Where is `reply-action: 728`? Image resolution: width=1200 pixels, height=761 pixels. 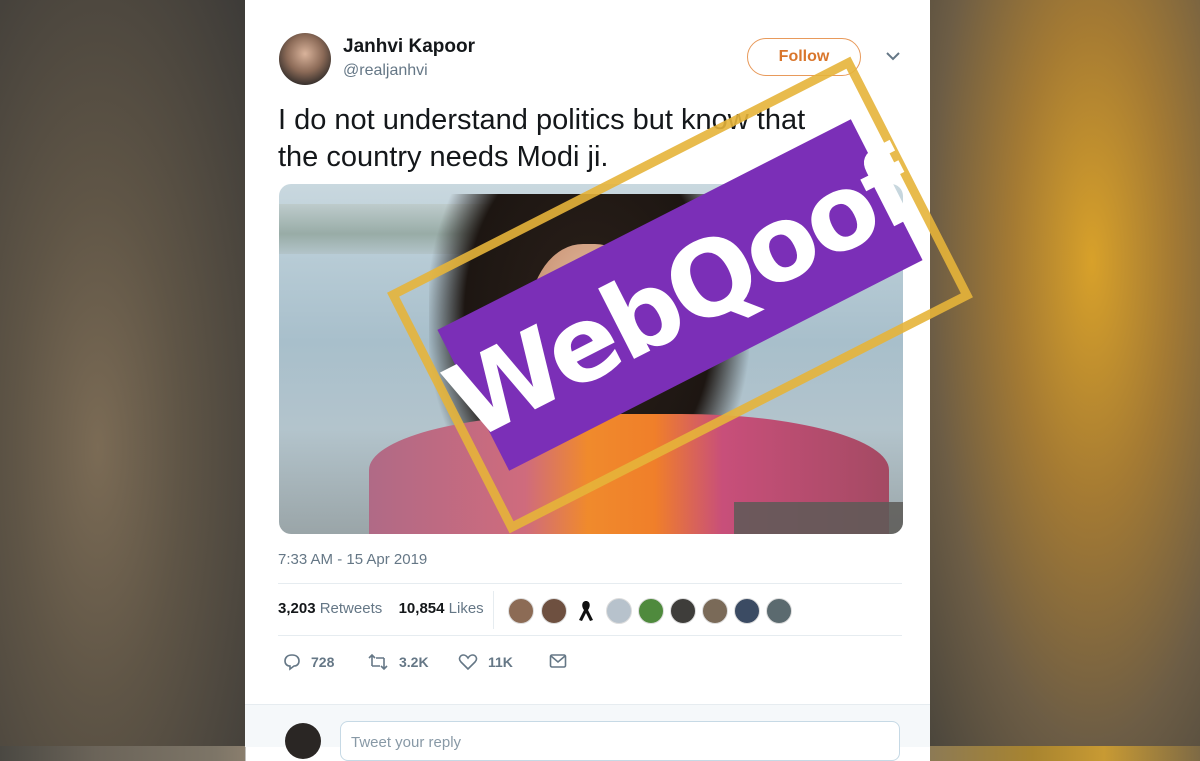
reply-action: 728 is located at coordinates (308, 662).